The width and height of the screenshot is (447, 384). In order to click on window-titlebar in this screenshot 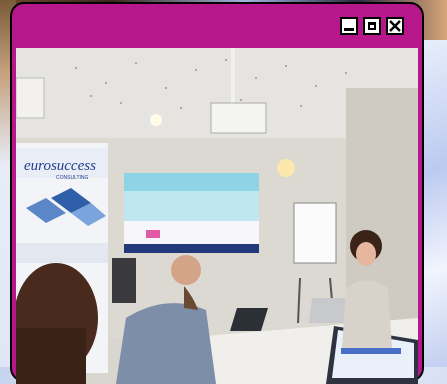, I will do `click(217, 26)`.